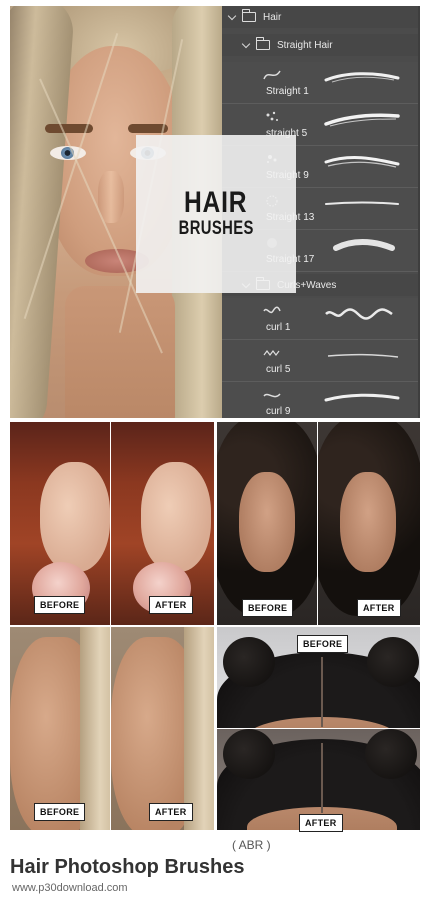 The height and width of the screenshot is (905, 430). Describe the element at coordinates (419, 212) in the screenshot. I see `panel-divider` at that location.